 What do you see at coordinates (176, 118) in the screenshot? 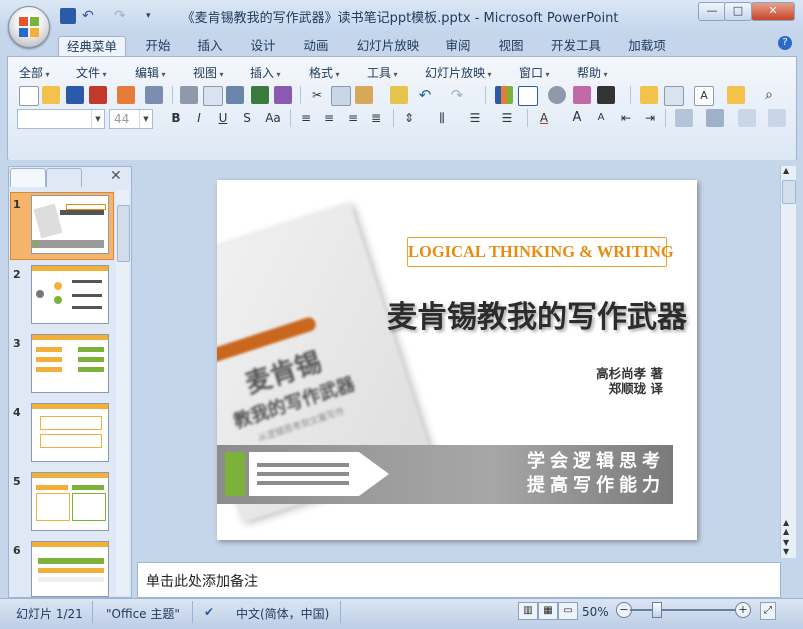
I see `bold-button: B` at bounding box center [176, 118].